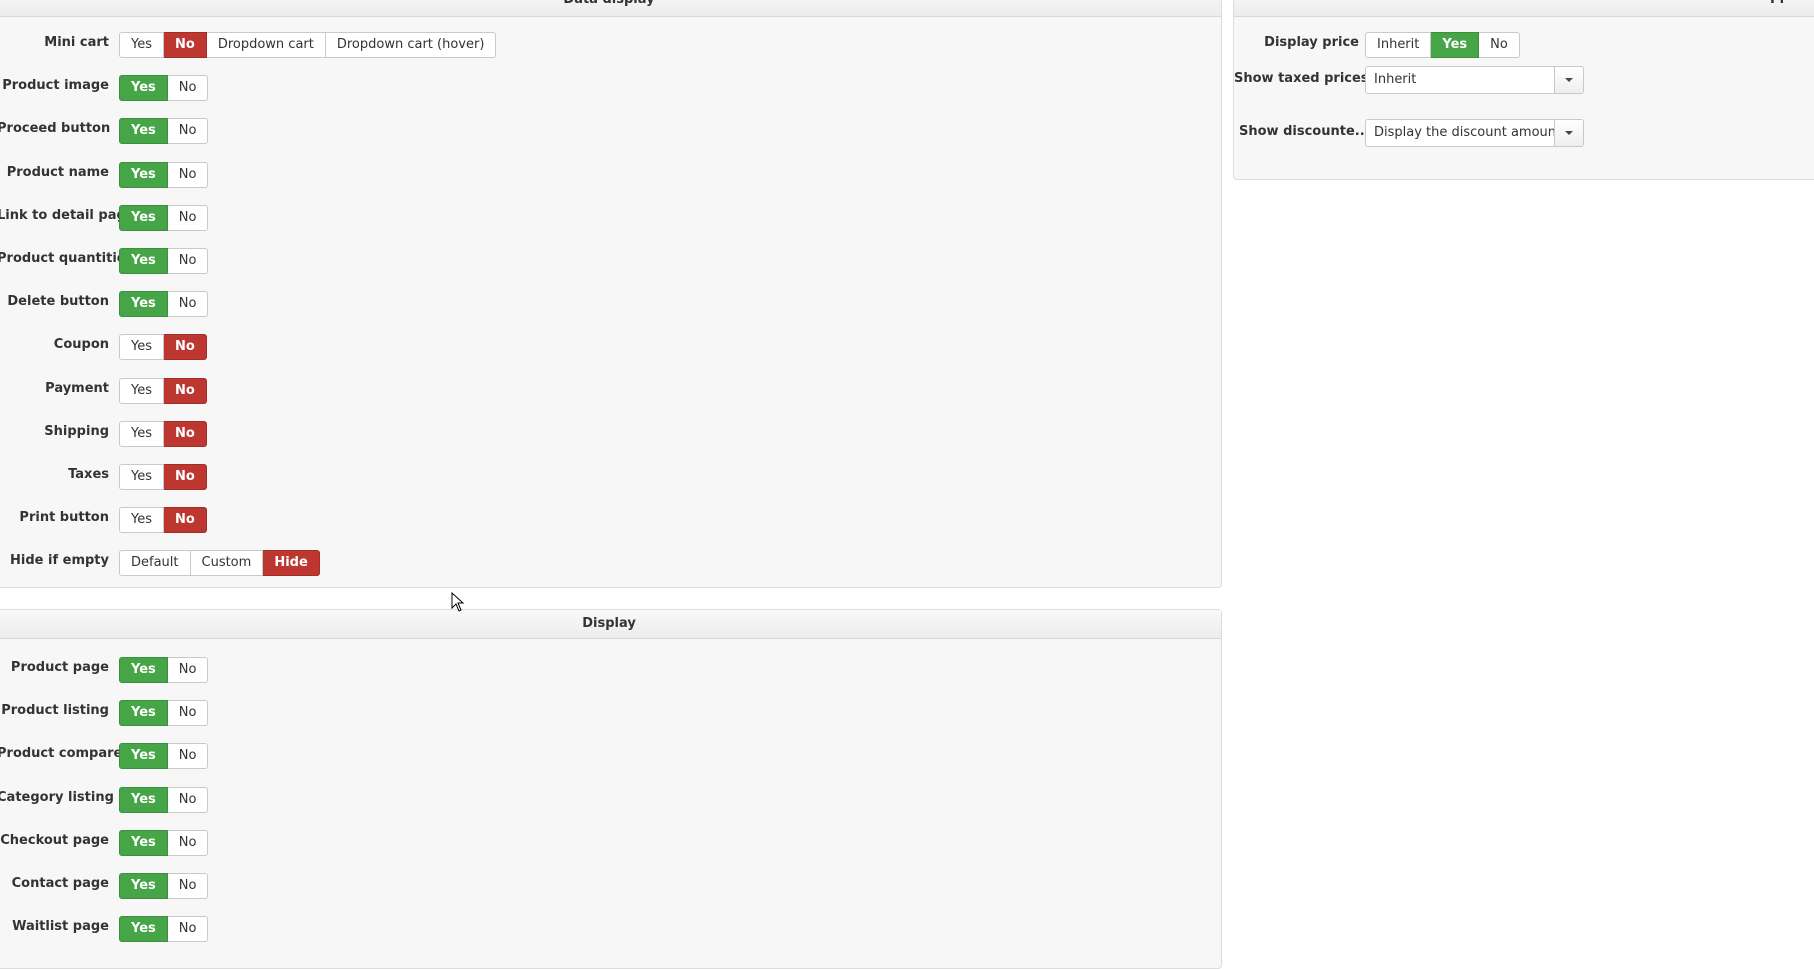 The width and height of the screenshot is (1814, 969). I want to click on show-taxed-prices-value: Inherit, so click(1395, 79).